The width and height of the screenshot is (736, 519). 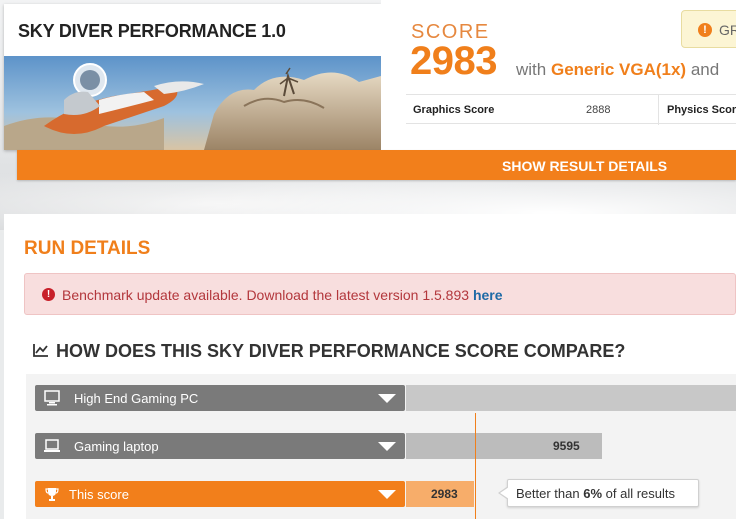 What do you see at coordinates (475, 466) in the screenshot?
I see `score-marker-line` at bounding box center [475, 466].